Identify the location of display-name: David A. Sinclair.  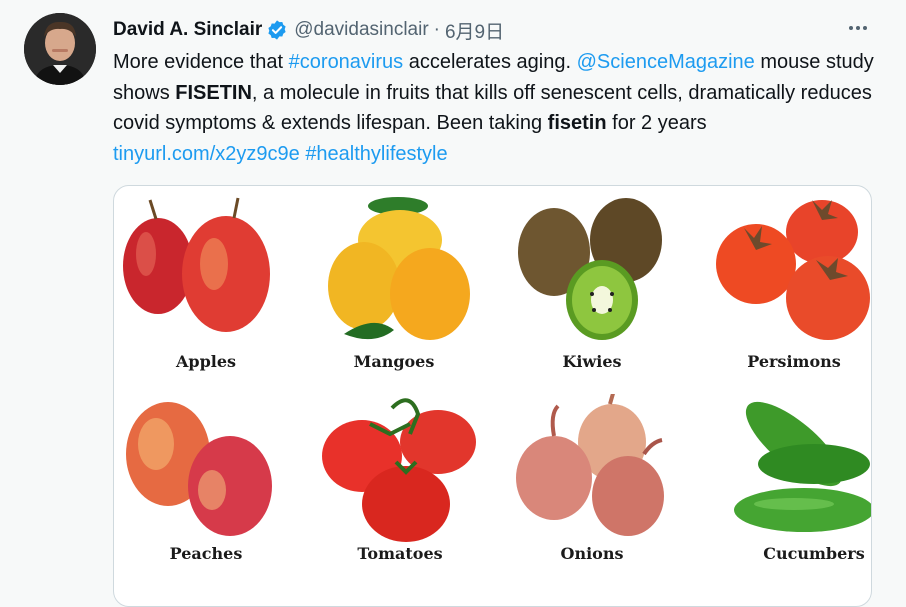
(187, 30).